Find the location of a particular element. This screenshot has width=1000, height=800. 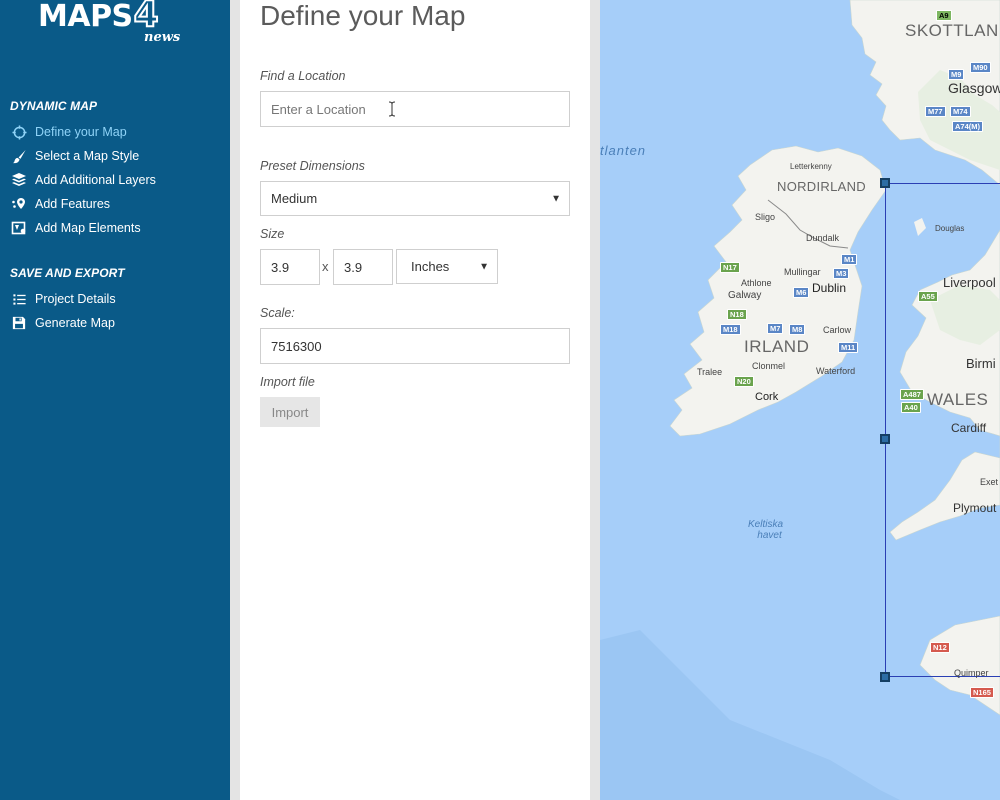

road-shield: M7 is located at coordinates (775, 328).